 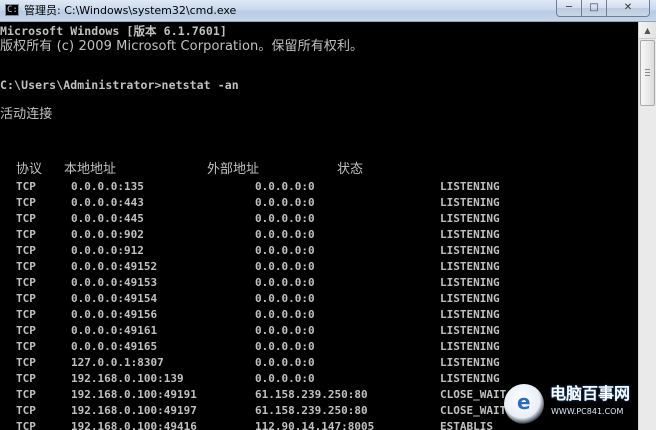 I want to click on column-header-foreign: 外部地址, so click(x=233, y=169).